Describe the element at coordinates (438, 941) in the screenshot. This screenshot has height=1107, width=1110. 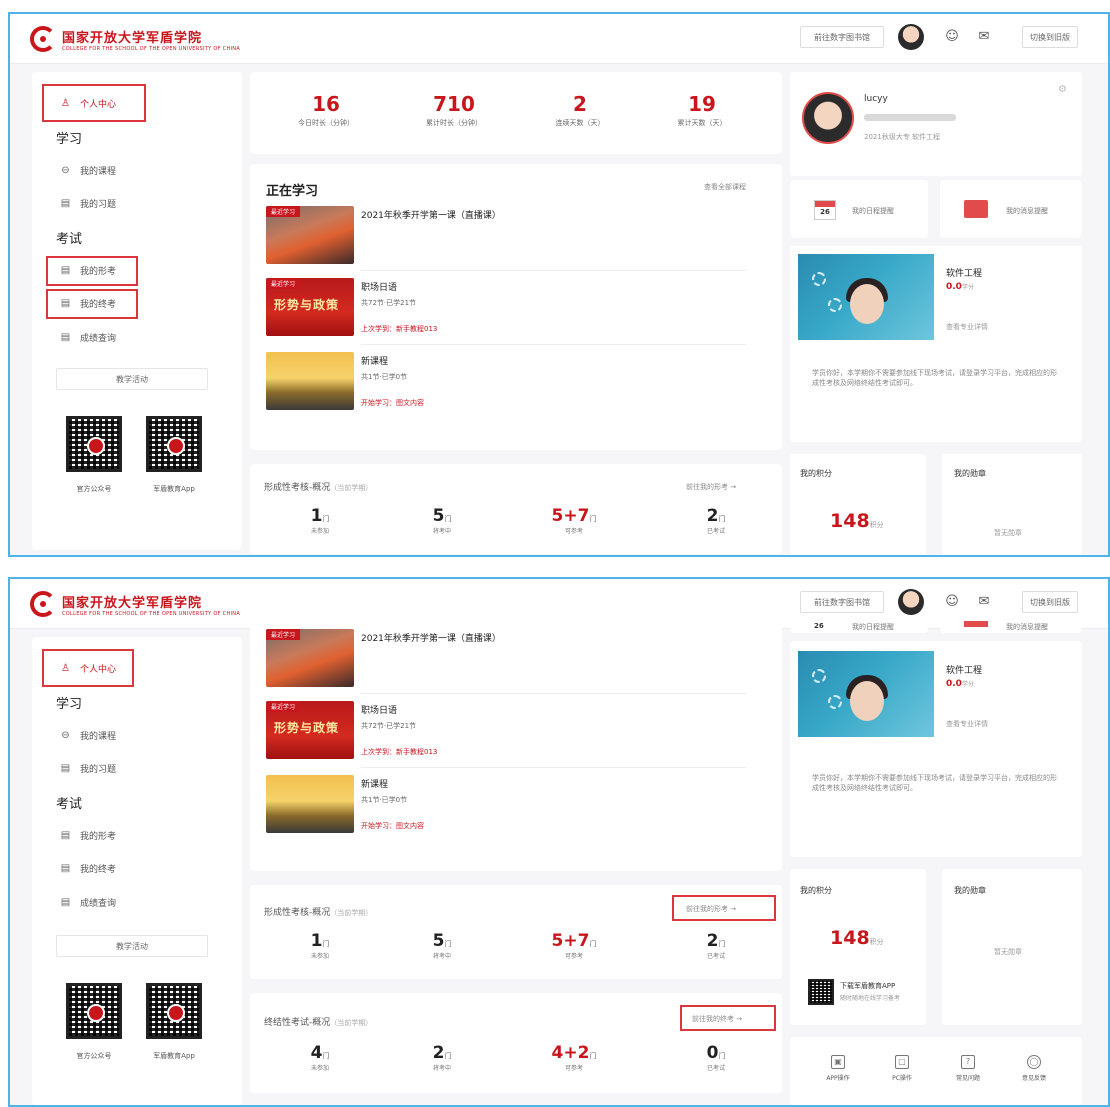
I see `stat-value: 5` at that location.